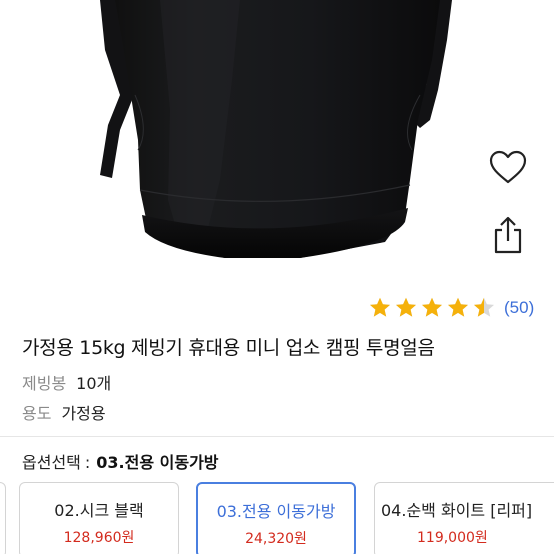  Describe the element at coordinates (99, 538) in the screenshot. I see `option-price: 128,960원` at that location.